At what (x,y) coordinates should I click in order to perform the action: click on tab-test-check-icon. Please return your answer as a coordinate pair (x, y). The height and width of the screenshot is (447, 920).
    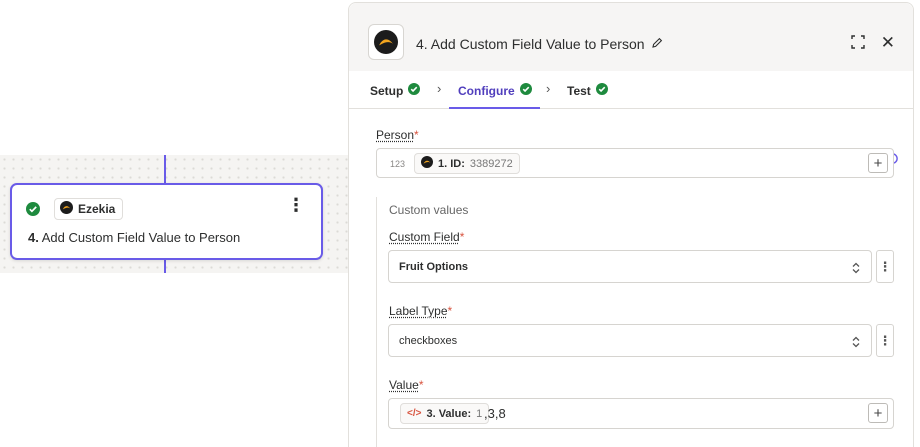
    Looking at the image, I should click on (601, 90).